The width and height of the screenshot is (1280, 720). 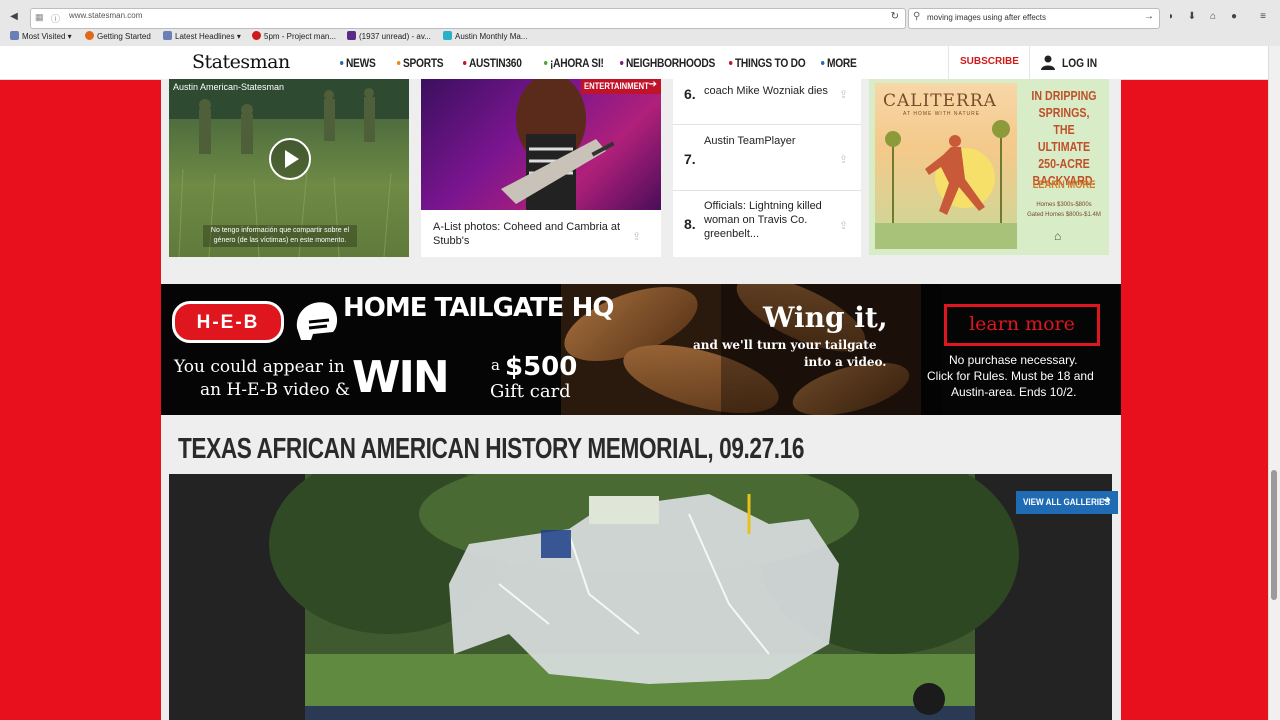 I want to click on rss-folder-icon, so click(x=167, y=35).